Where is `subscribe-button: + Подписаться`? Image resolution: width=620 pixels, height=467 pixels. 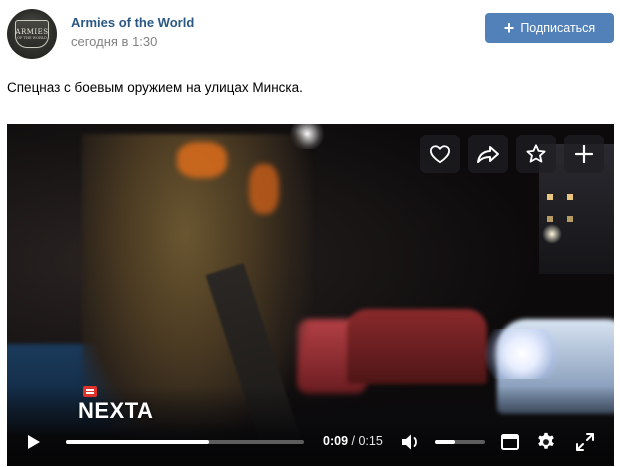
subscribe-button: + Подписаться is located at coordinates (549, 28).